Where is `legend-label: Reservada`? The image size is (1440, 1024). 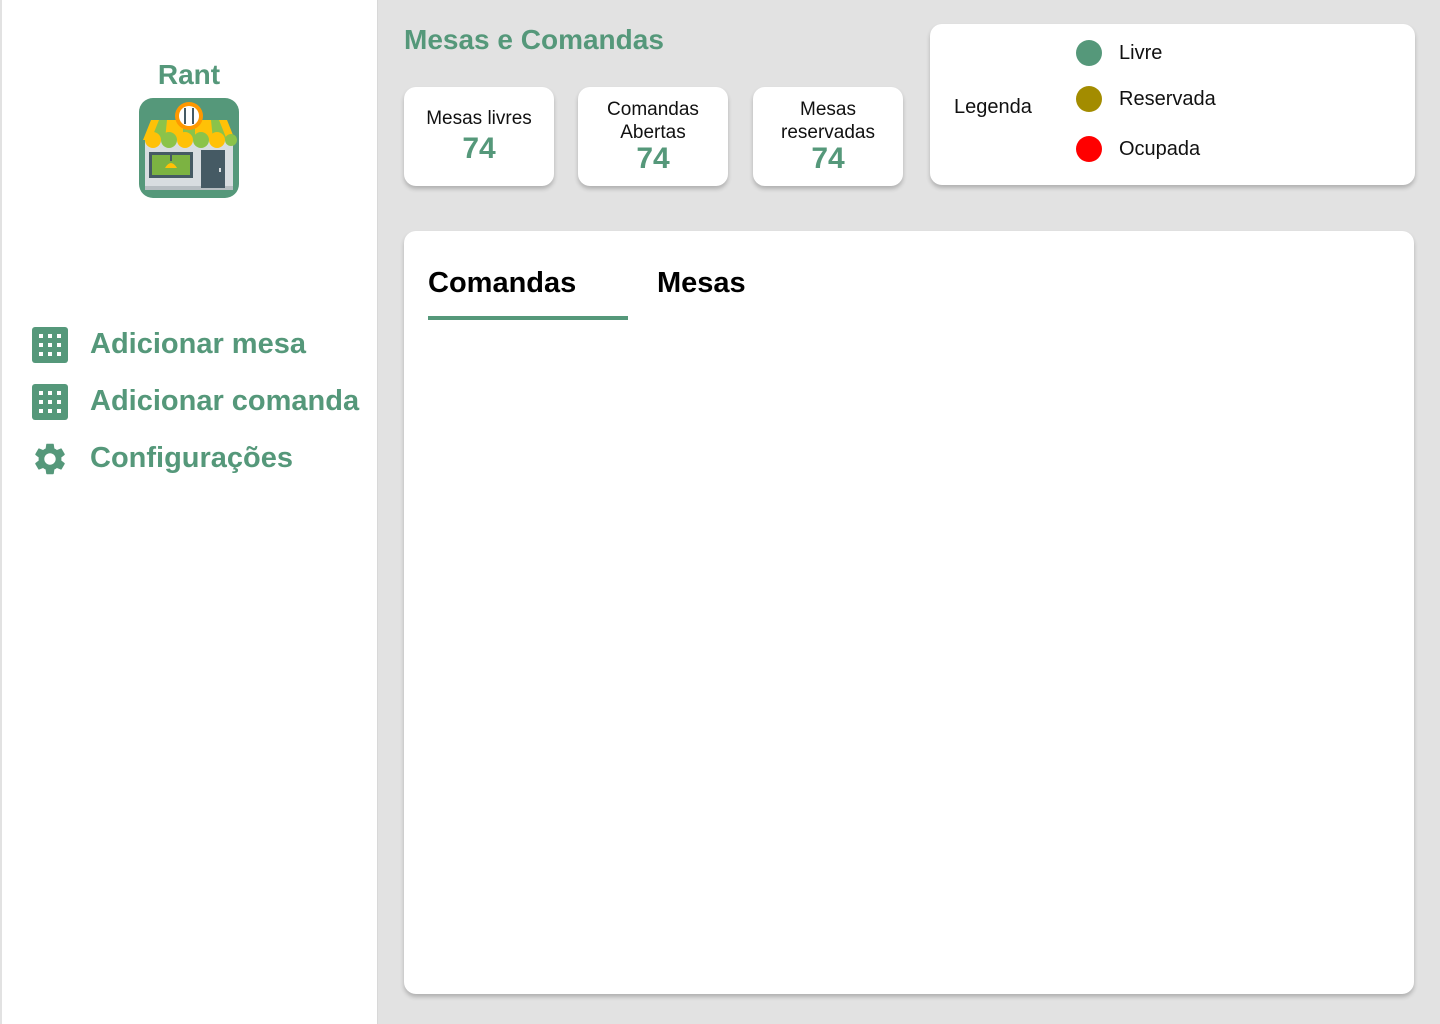 legend-label: Reservada is located at coordinates (1167, 98).